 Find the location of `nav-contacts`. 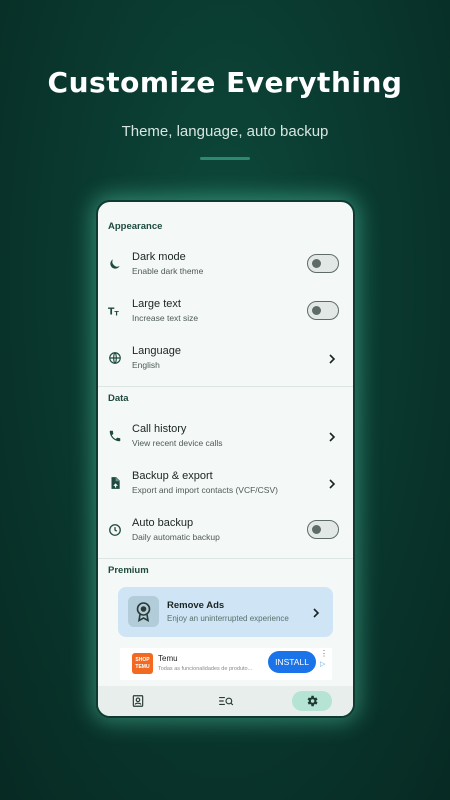

nav-contacts is located at coordinates (138, 701).